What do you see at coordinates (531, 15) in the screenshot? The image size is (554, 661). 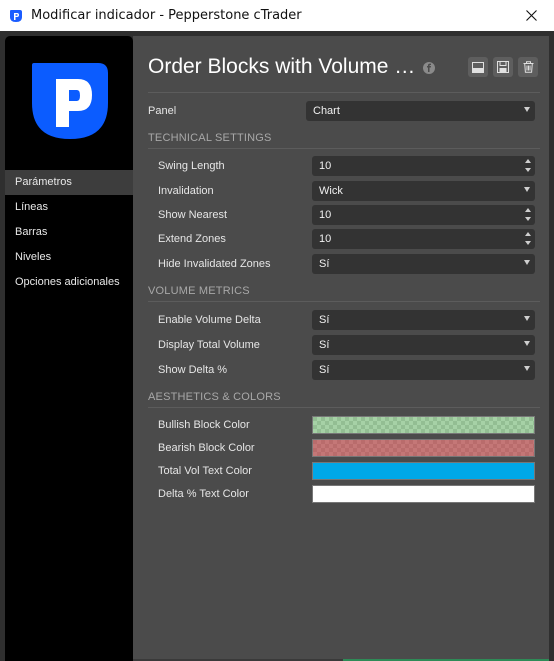 I see `close-icon` at bounding box center [531, 15].